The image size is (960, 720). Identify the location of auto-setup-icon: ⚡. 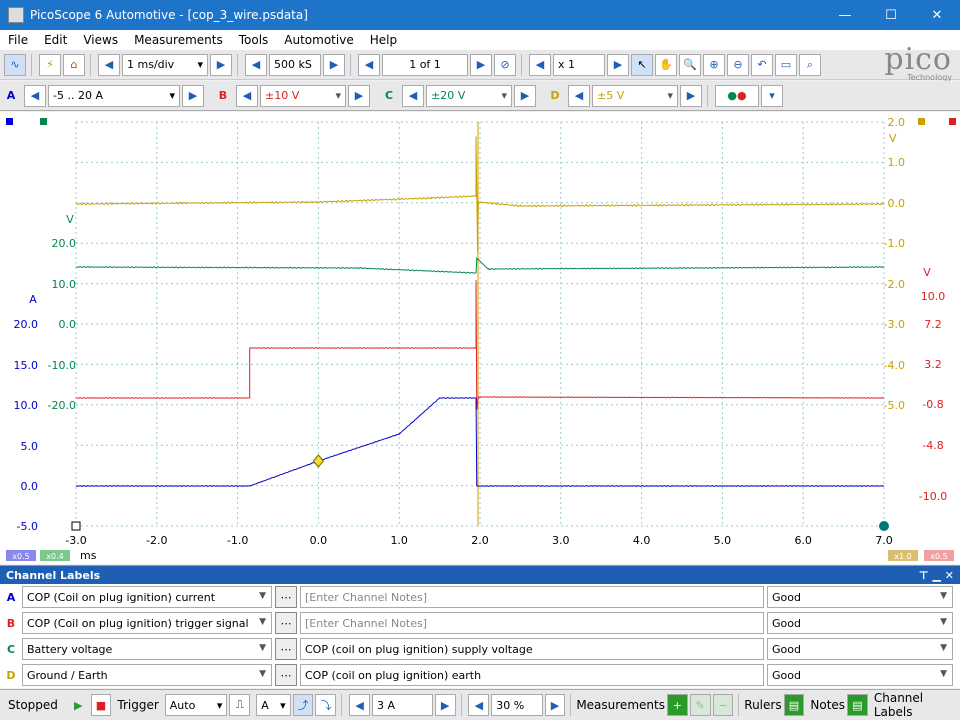
(50, 64).